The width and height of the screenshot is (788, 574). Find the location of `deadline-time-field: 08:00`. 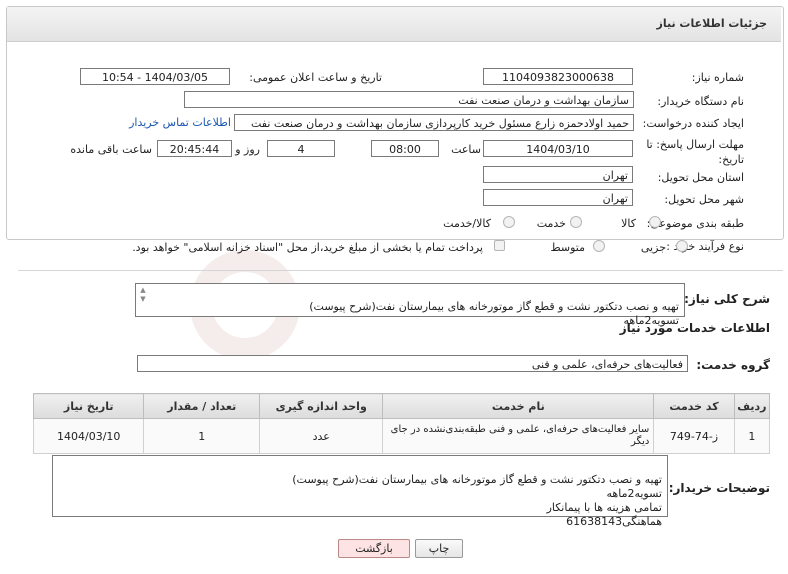

deadline-time-field: 08:00 is located at coordinates (405, 148).